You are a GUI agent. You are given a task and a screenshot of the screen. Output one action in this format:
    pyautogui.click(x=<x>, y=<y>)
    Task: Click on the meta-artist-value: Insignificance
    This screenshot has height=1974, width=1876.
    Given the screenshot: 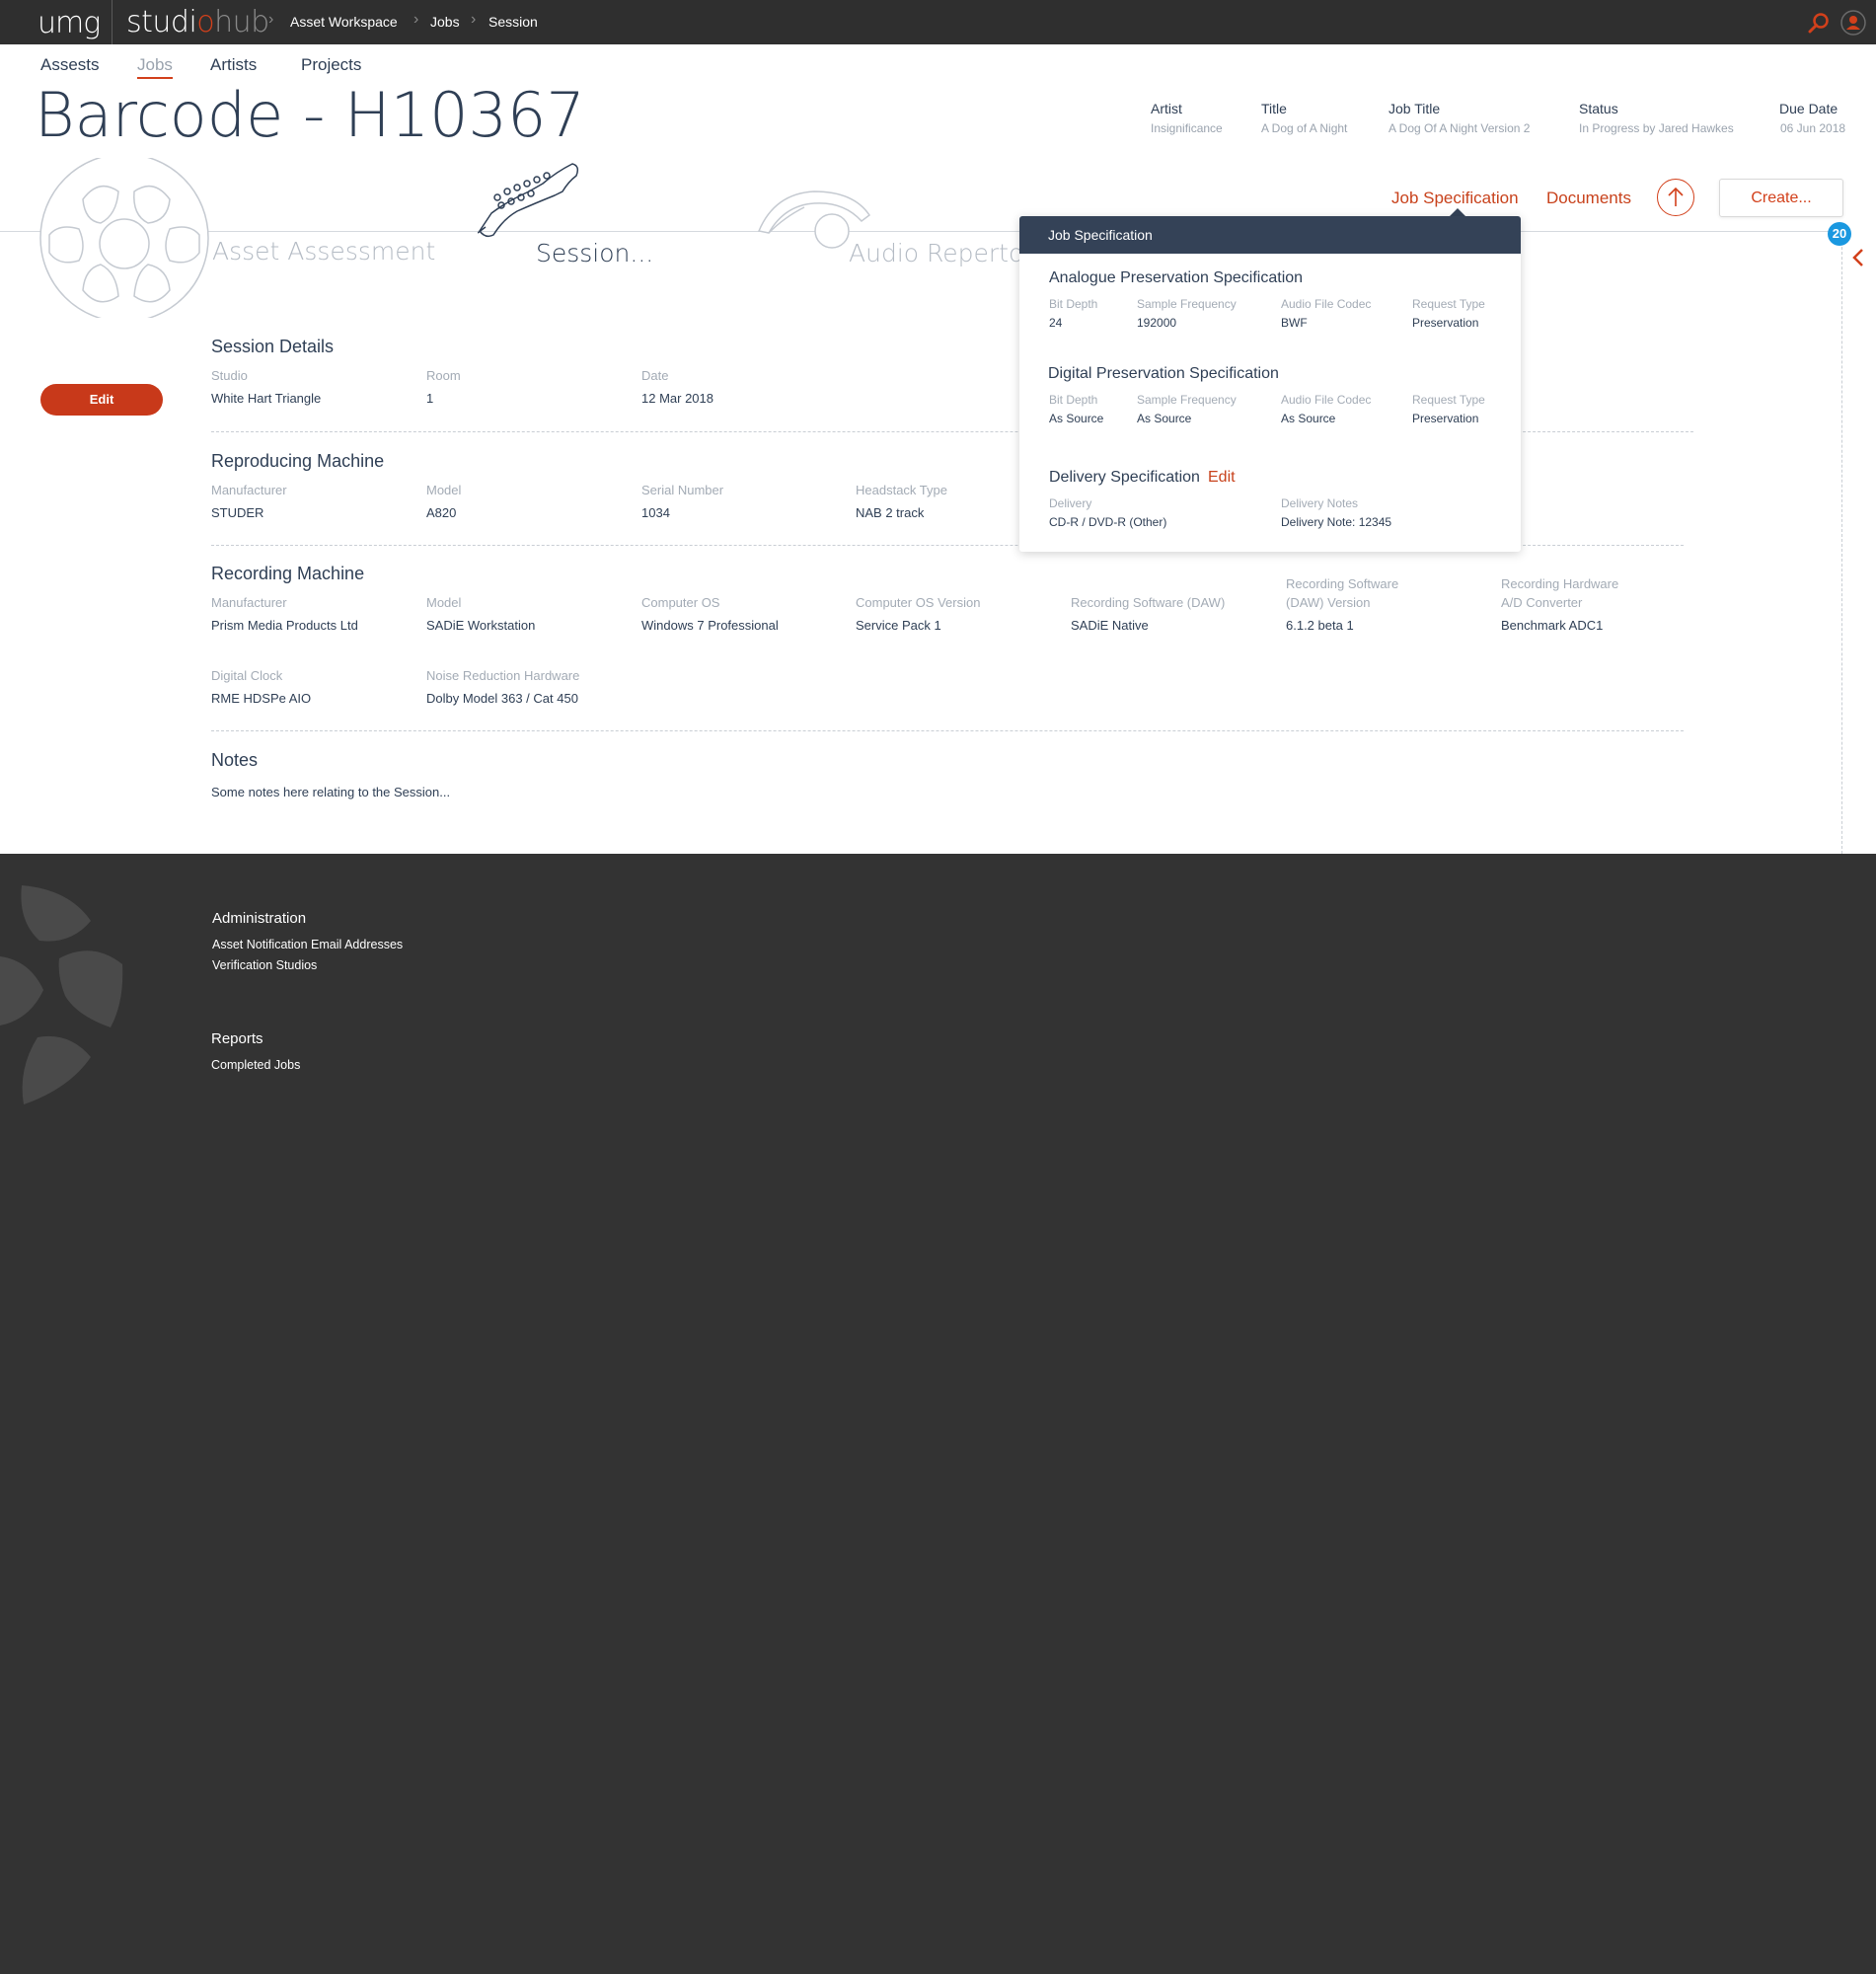 What is the action you would take?
    pyautogui.click(x=1187, y=128)
    